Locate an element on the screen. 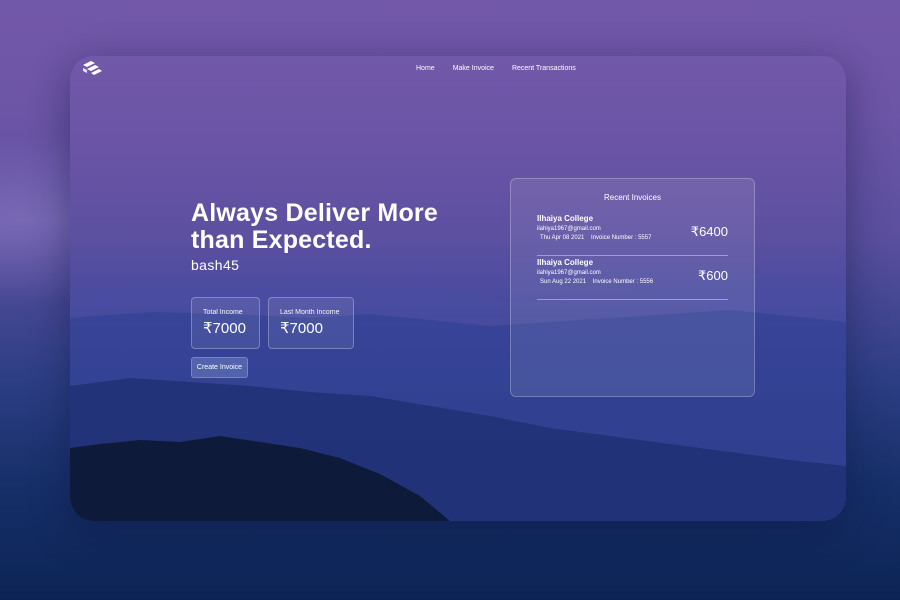 This screenshot has width=900, height=600. username-label: bash45 is located at coordinates (215, 265).